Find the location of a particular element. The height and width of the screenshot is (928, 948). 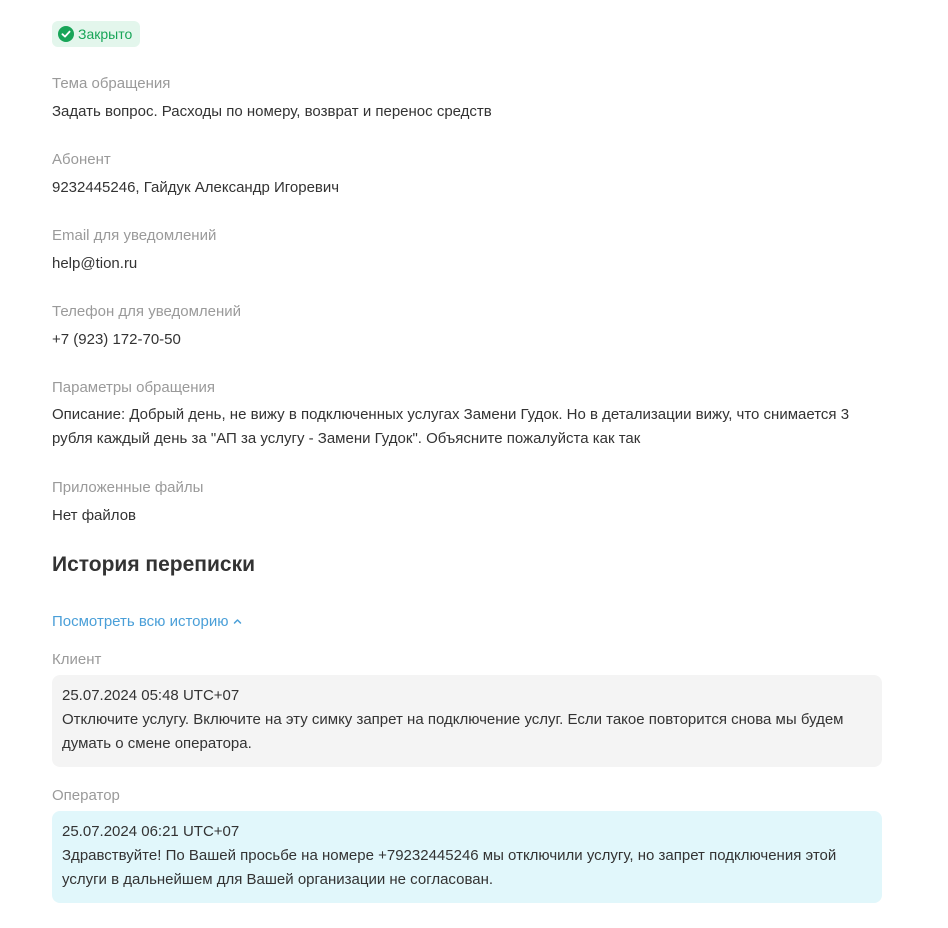

params-label: Параметры обращения is located at coordinates (134, 387).